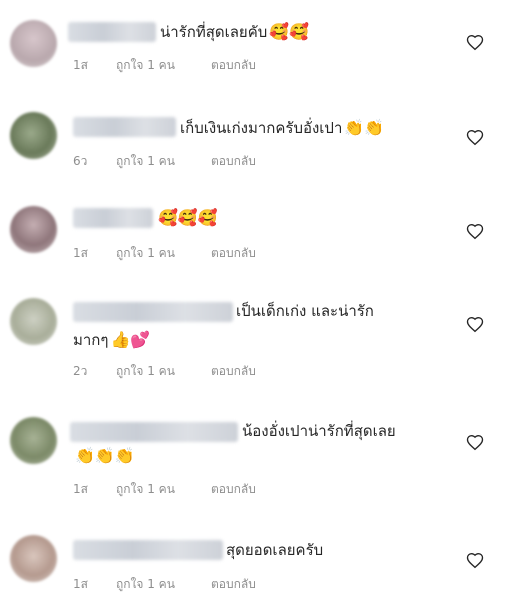 The height and width of the screenshot is (616, 511). What do you see at coordinates (80, 161) in the screenshot?
I see `comment-time: 6ว` at bounding box center [80, 161].